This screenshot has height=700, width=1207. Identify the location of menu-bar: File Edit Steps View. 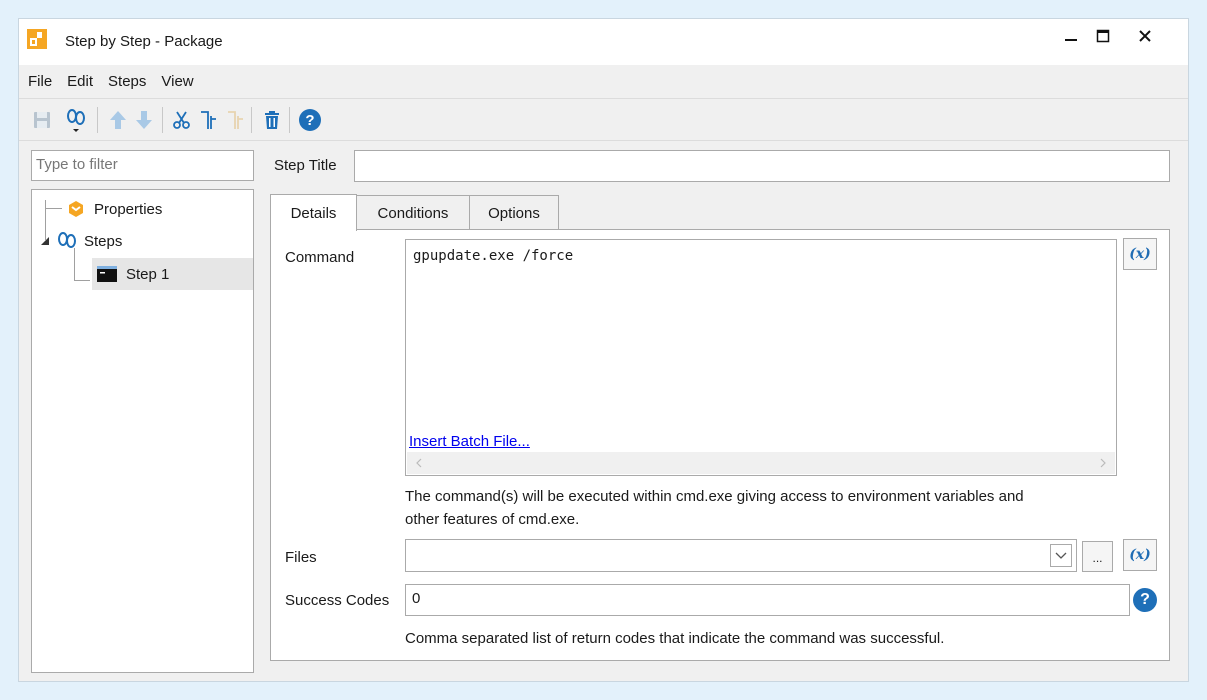
(603, 82).